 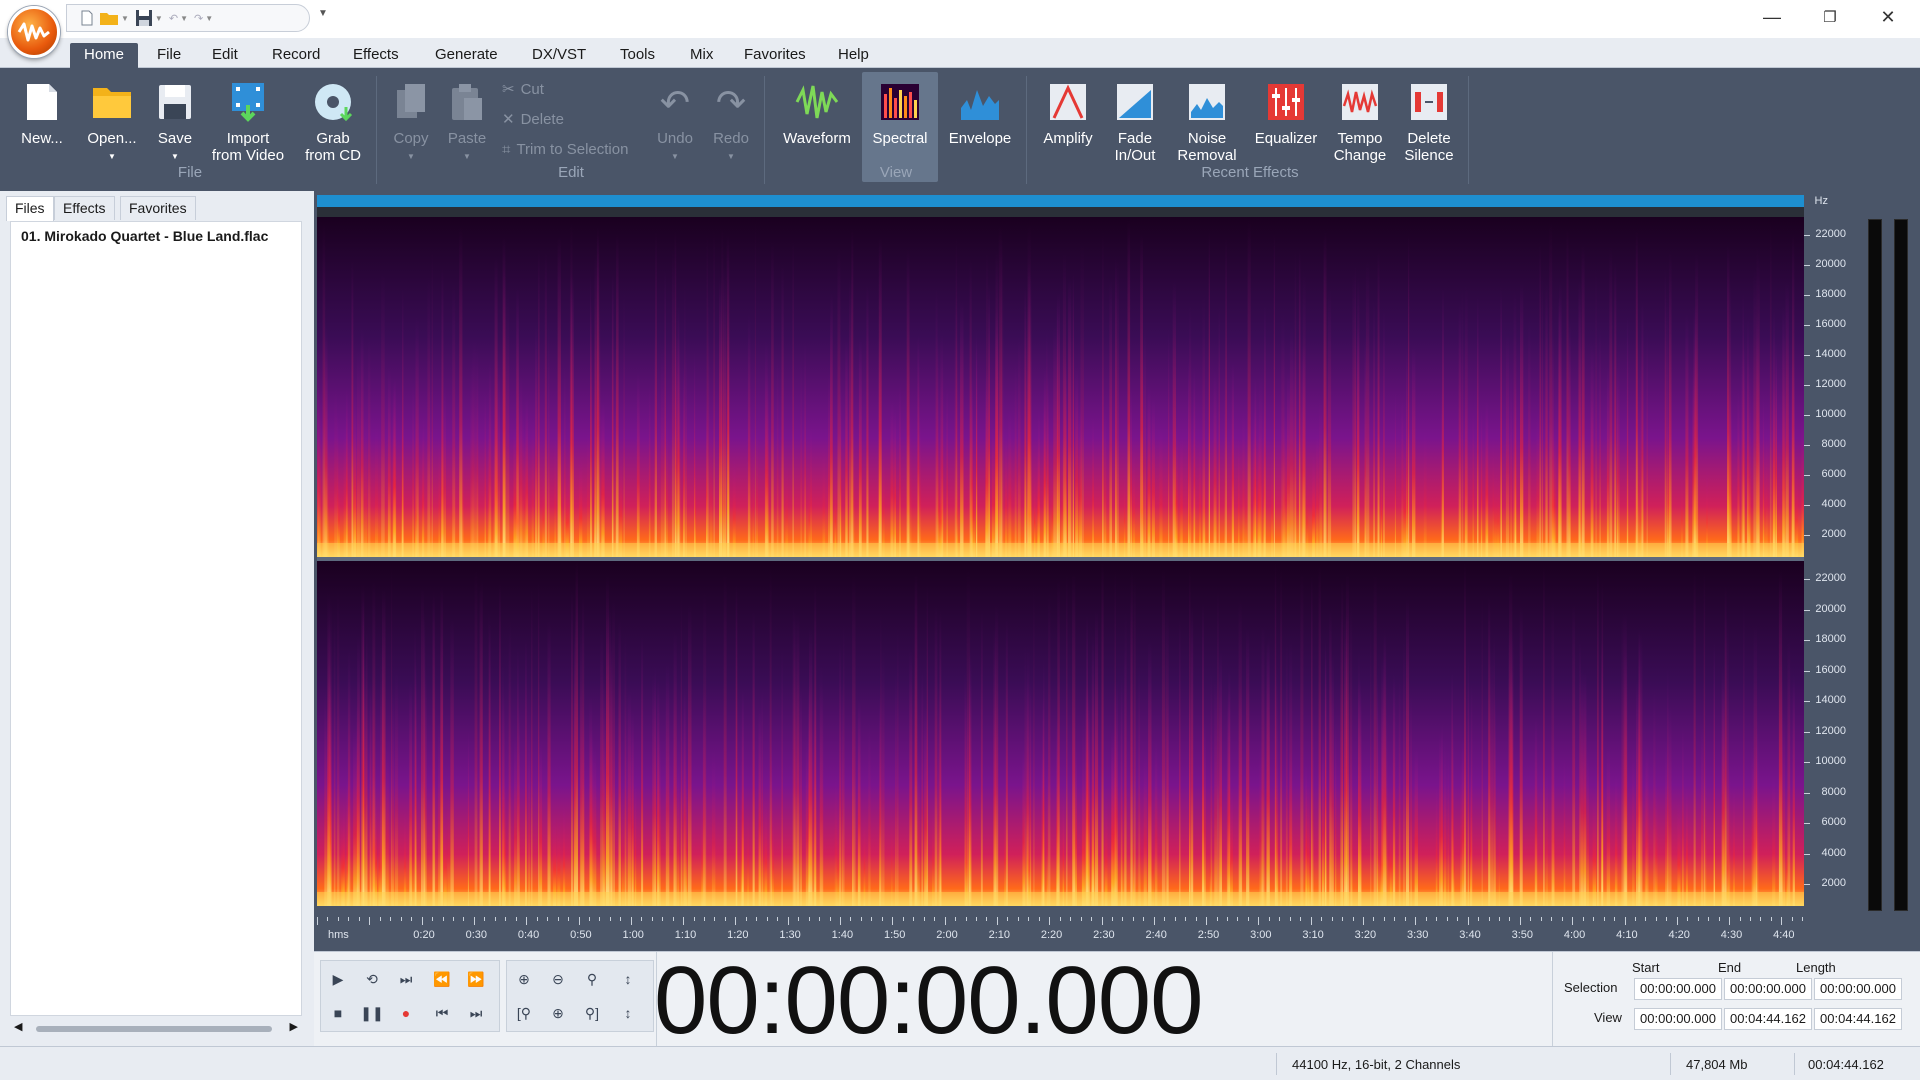 What do you see at coordinates (169, 55) in the screenshot?
I see `tab-file: File` at bounding box center [169, 55].